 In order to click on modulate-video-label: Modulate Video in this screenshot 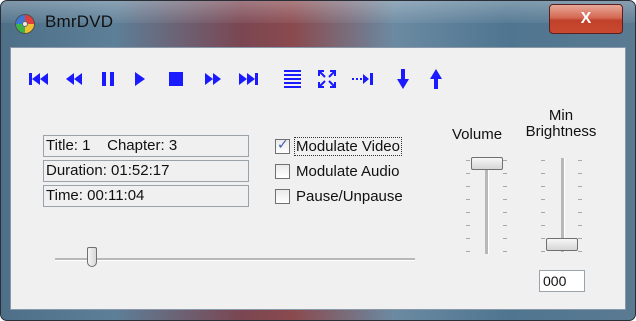, I will do `click(348, 146)`.